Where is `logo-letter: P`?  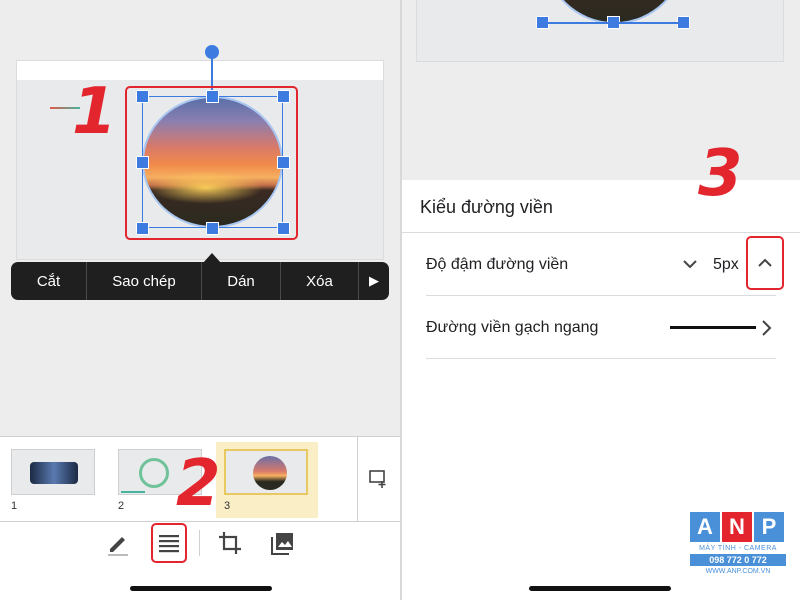
logo-letter: P is located at coordinates (769, 527).